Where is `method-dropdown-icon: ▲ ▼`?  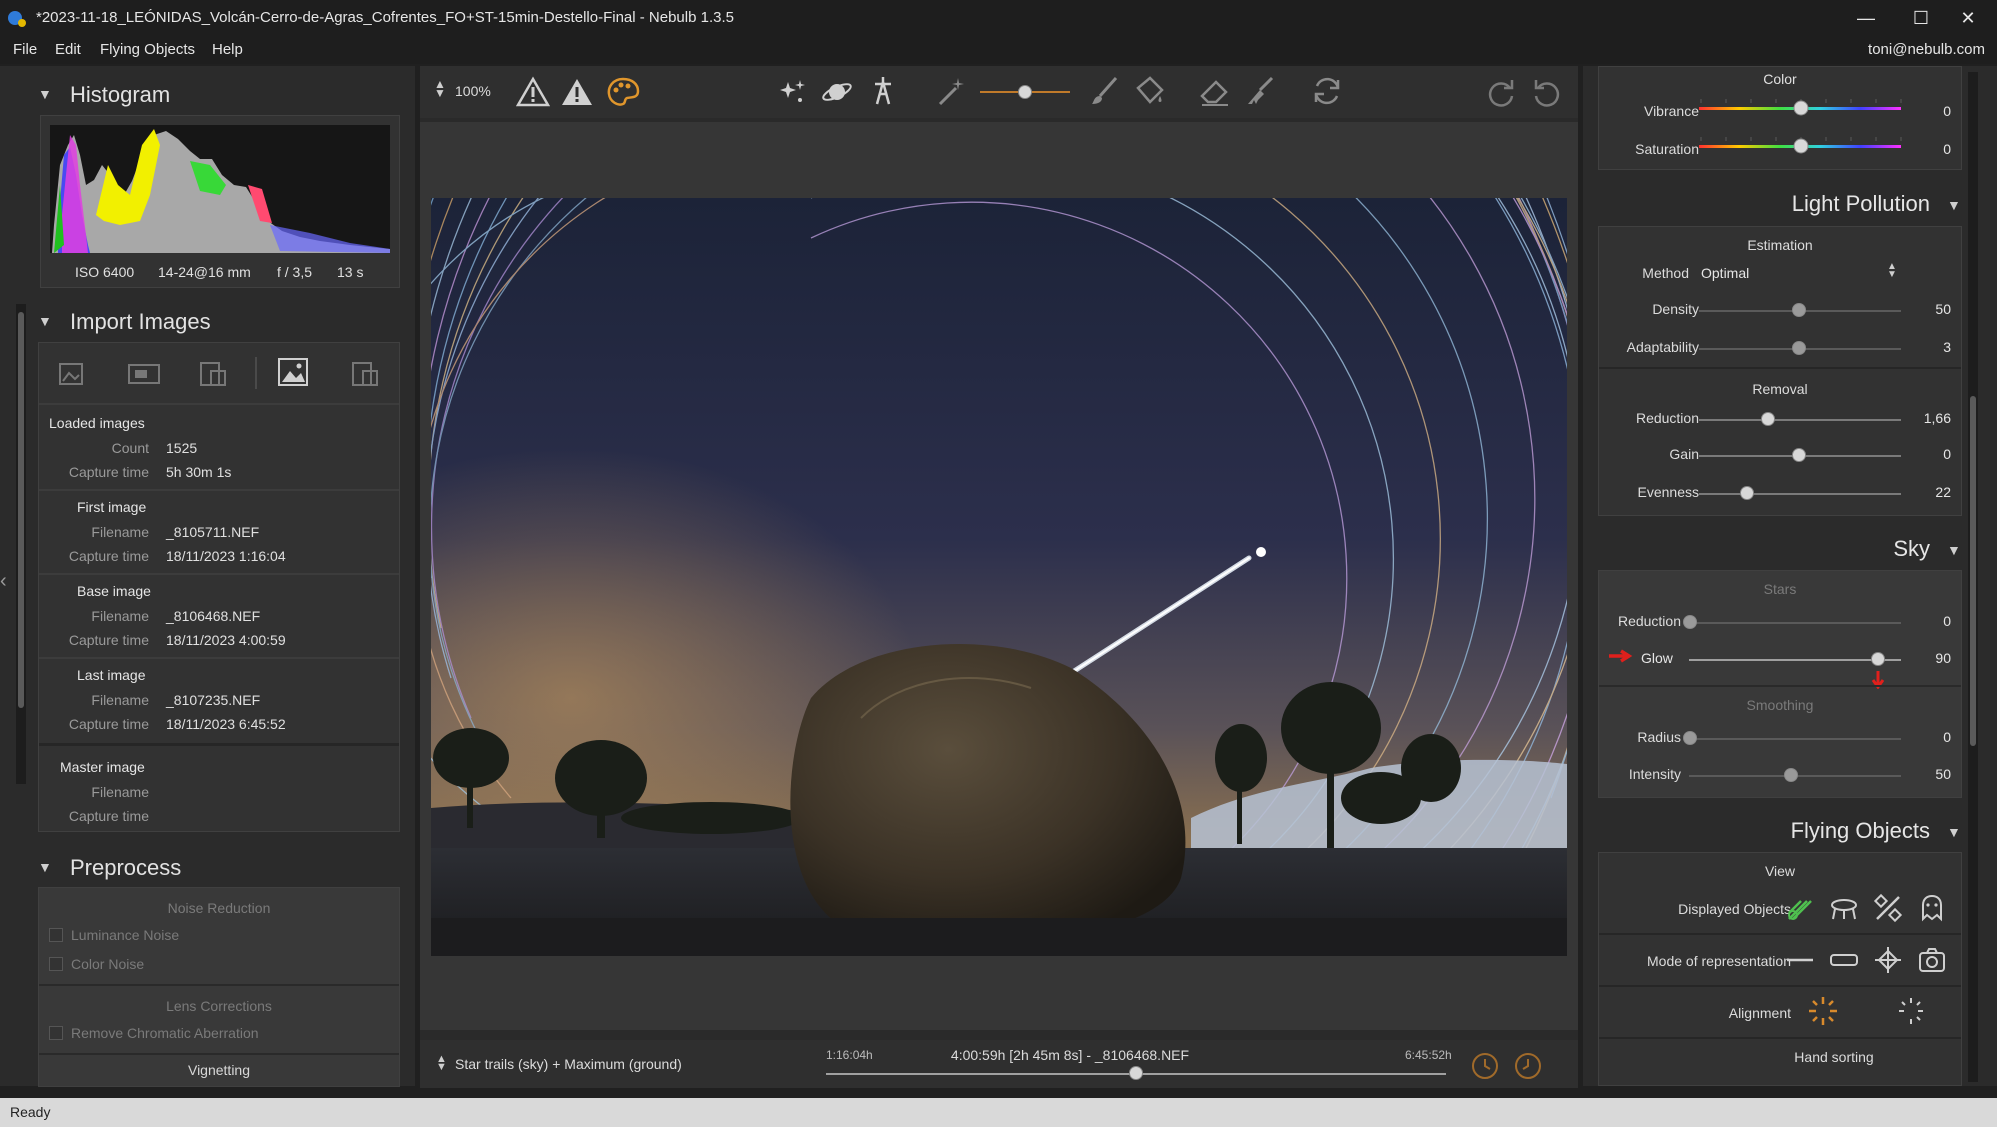 method-dropdown-icon: ▲ ▼ is located at coordinates (1892, 271).